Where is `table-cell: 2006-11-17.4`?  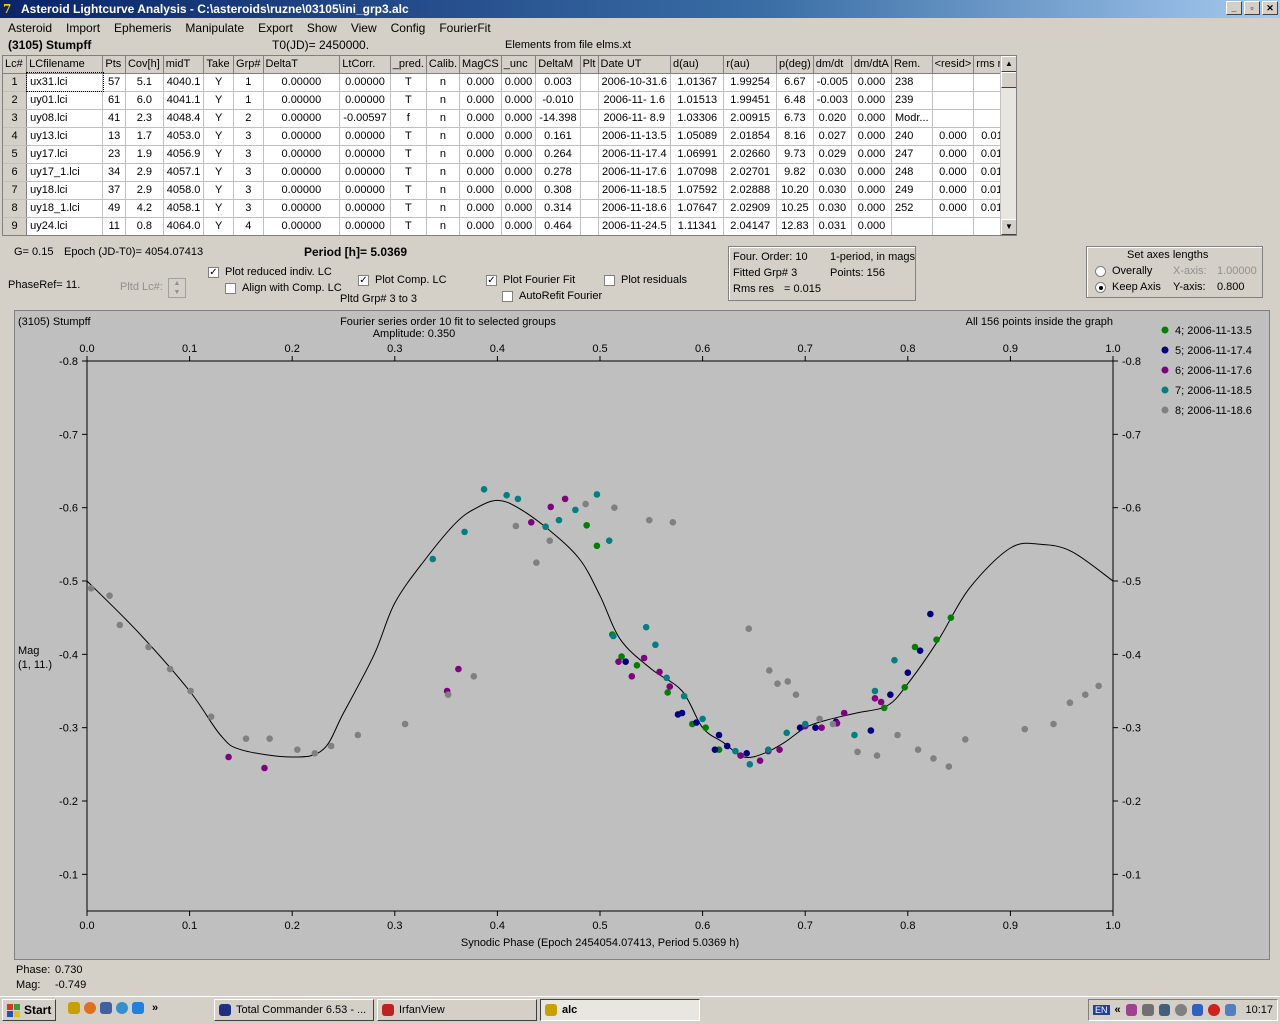 table-cell: 2006-11-17.4 is located at coordinates (635, 154).